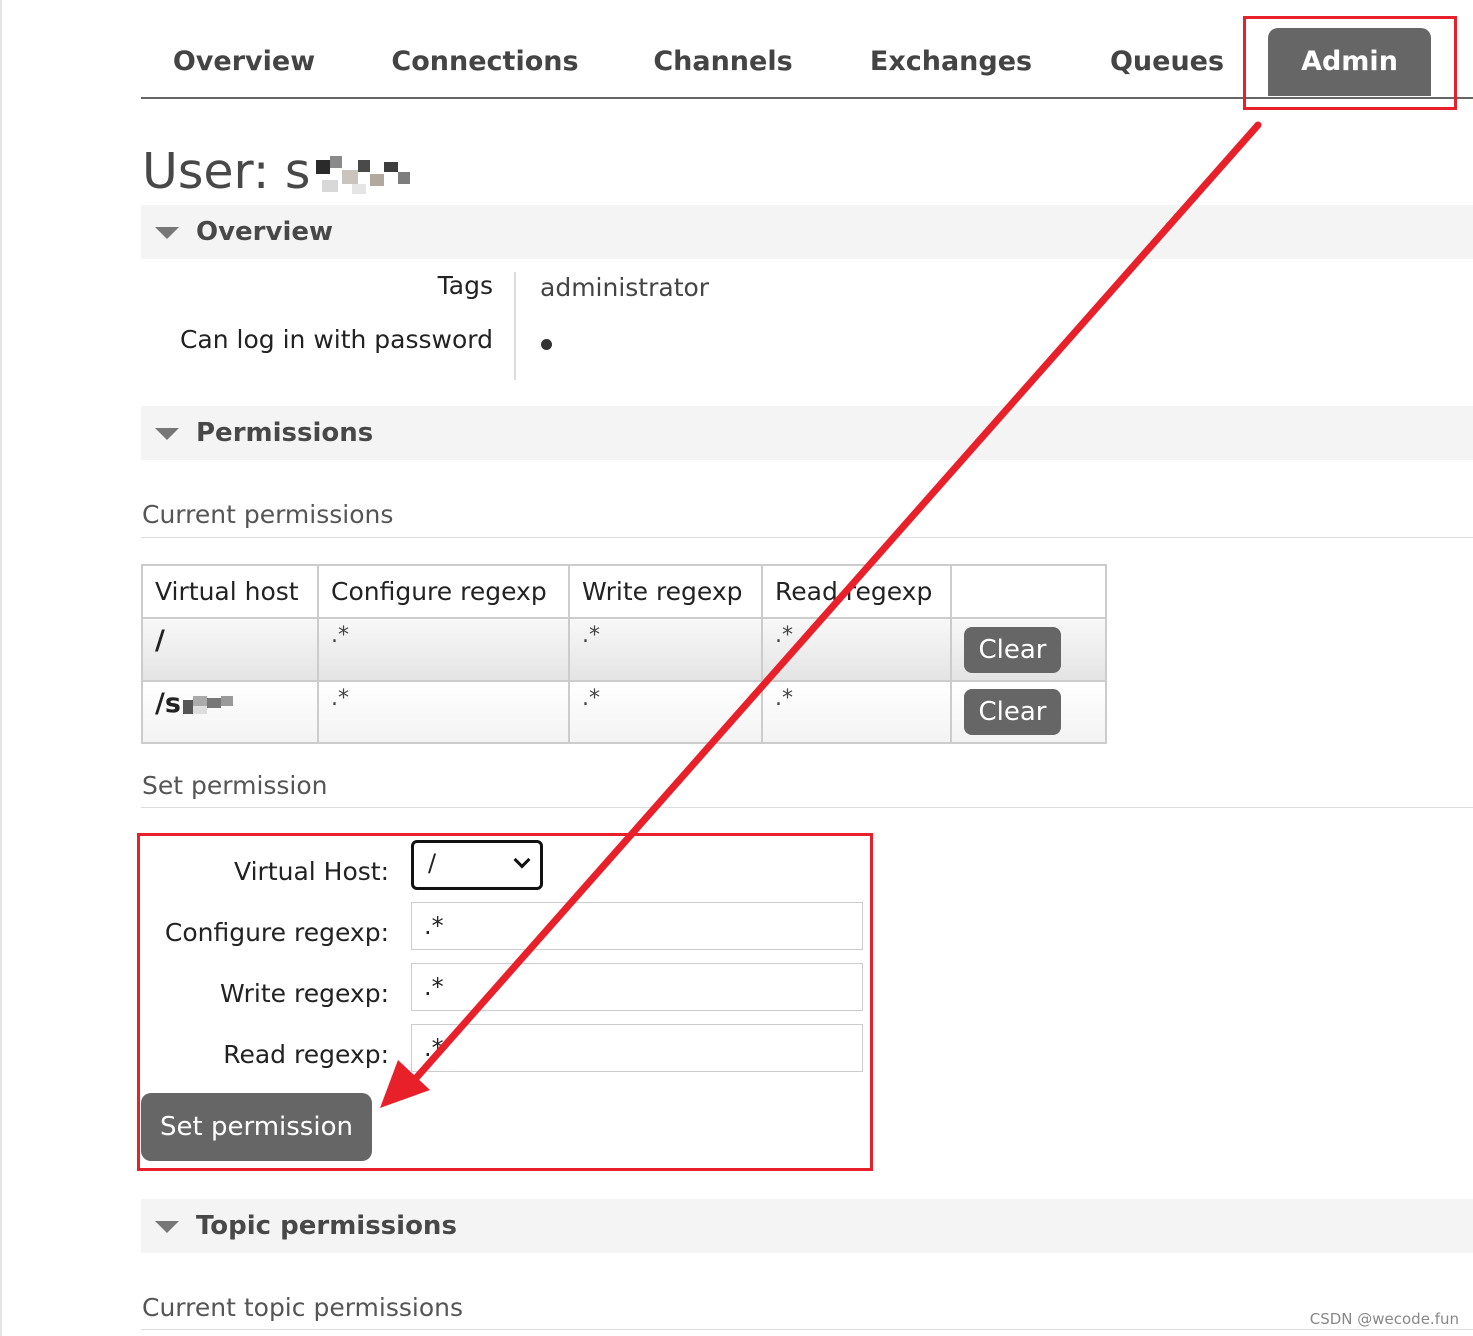  What do you see at coordinates (1167, 62) in the screenshot?
I see `tab-queues: Queues` at bounding box center [1167, 62].